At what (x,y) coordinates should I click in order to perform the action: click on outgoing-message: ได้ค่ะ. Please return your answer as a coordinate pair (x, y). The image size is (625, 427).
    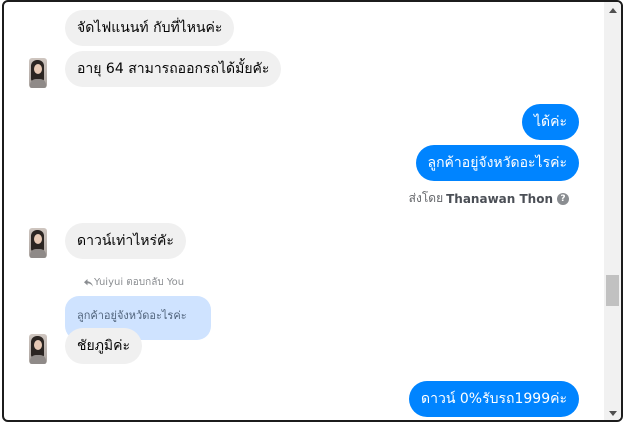
    Looking at the image, I should click on (550, 122).